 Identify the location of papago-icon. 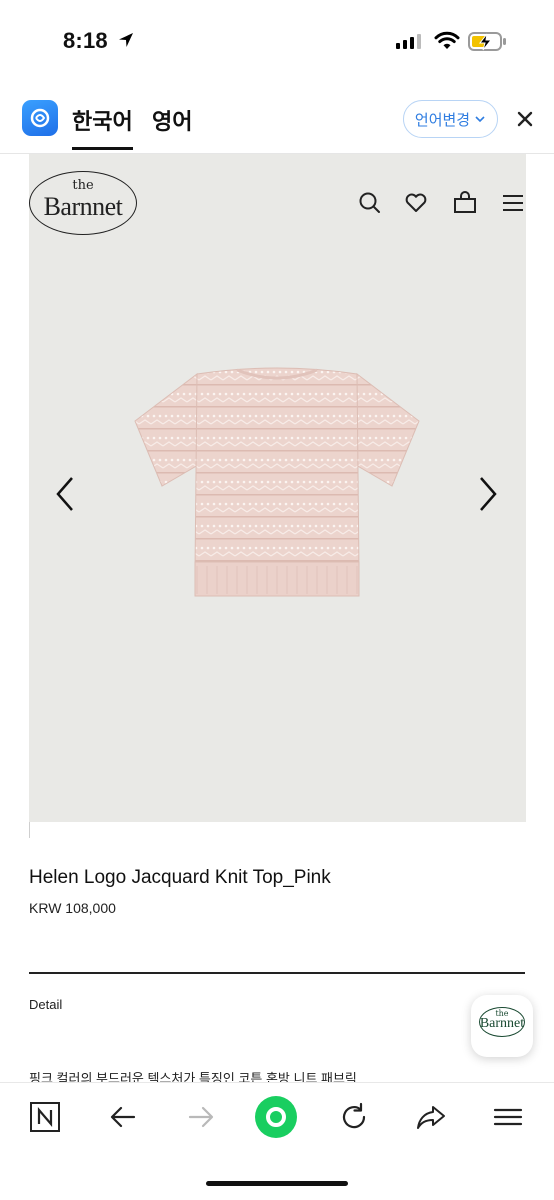
(40, 118).